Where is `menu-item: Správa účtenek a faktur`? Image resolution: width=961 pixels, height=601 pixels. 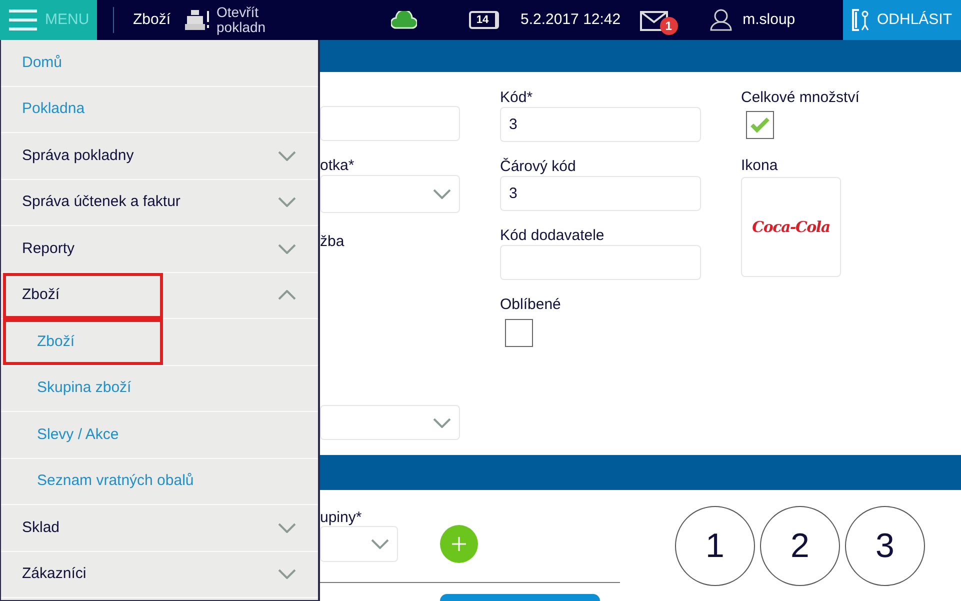
menu-item: Správa účtenek a faktur is located at coordinates (101, 202).